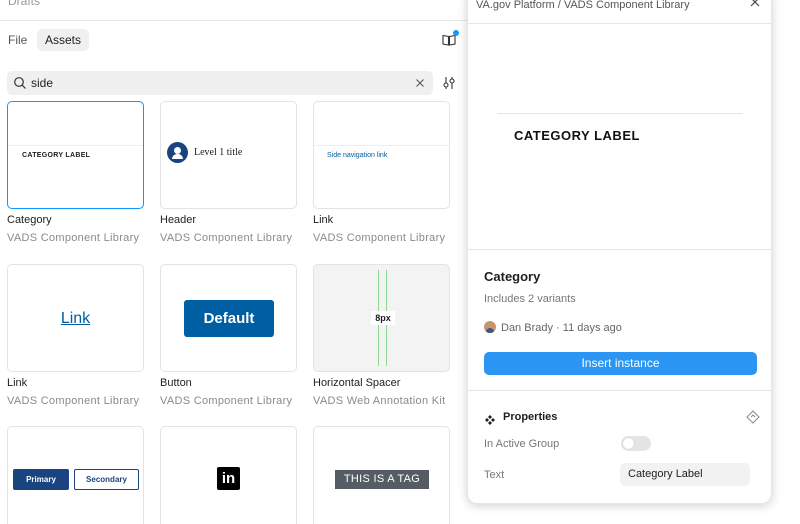 The width and height of the screenshot is (800, 524). What do you see at coordinates (178, 220) in the screenshot?
I see `asset-name: Header` at bounding box center [178, 220].